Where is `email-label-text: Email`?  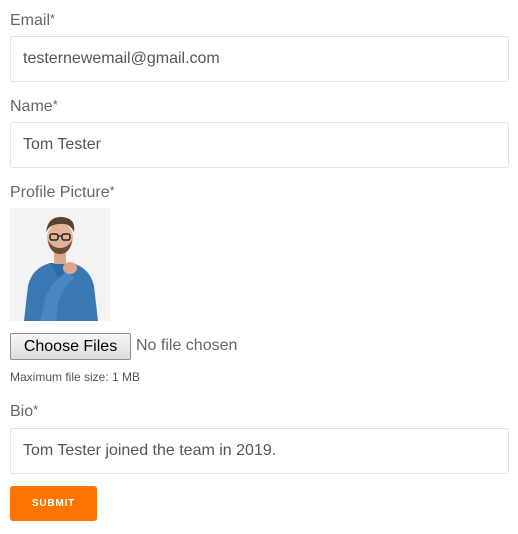 email-label-text: Email is located at coordinates (30, 20).